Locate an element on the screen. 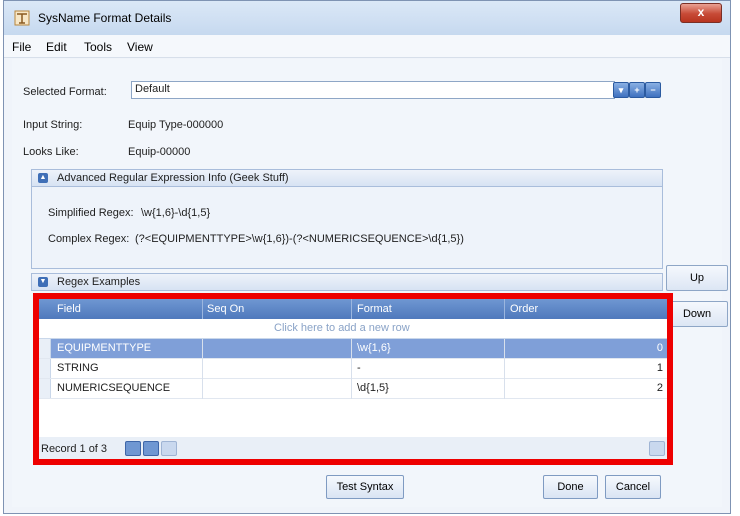 The height and width of the screenshot is (516, 740). cell-order: 2 is located at coordinates (660, 388).